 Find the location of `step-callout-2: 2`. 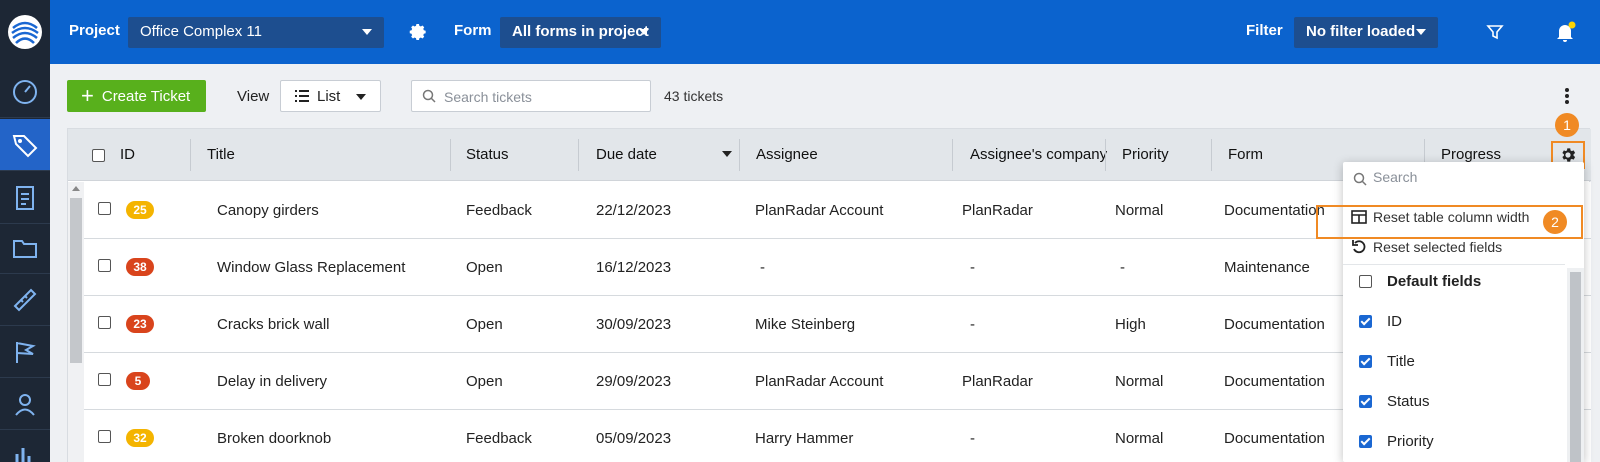

step-callout-2: 2 is located at coordinates (1555, 222).